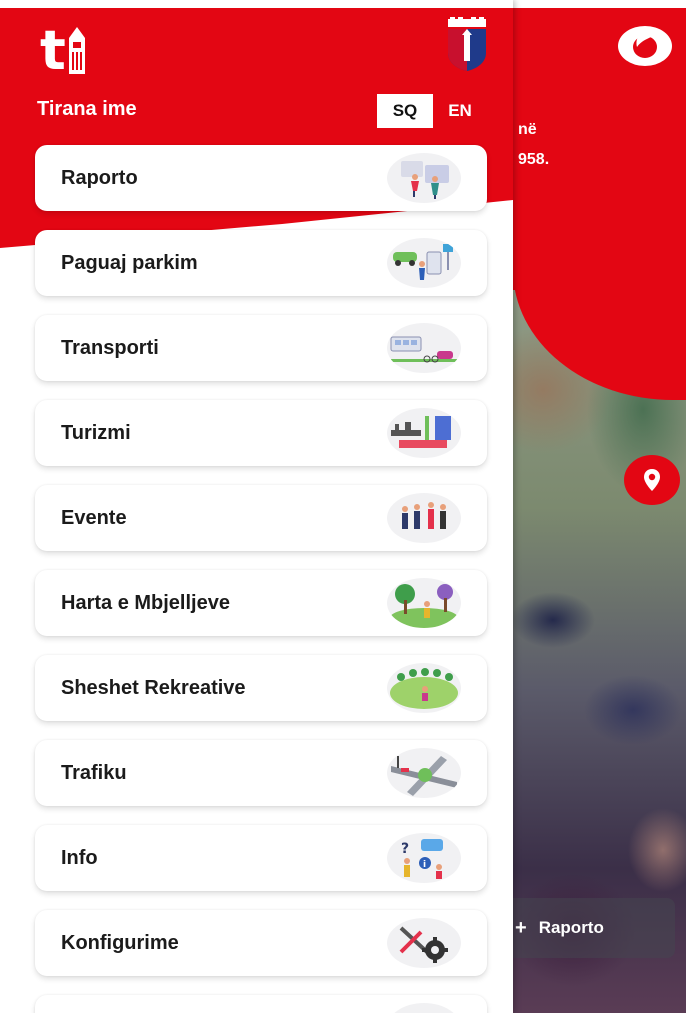 Image resolution: width=686 pixels, height=1013 pixels. Describe the element at coordinates (527, 129) in the screenshot. I see `background-text-line1: në` at that location.